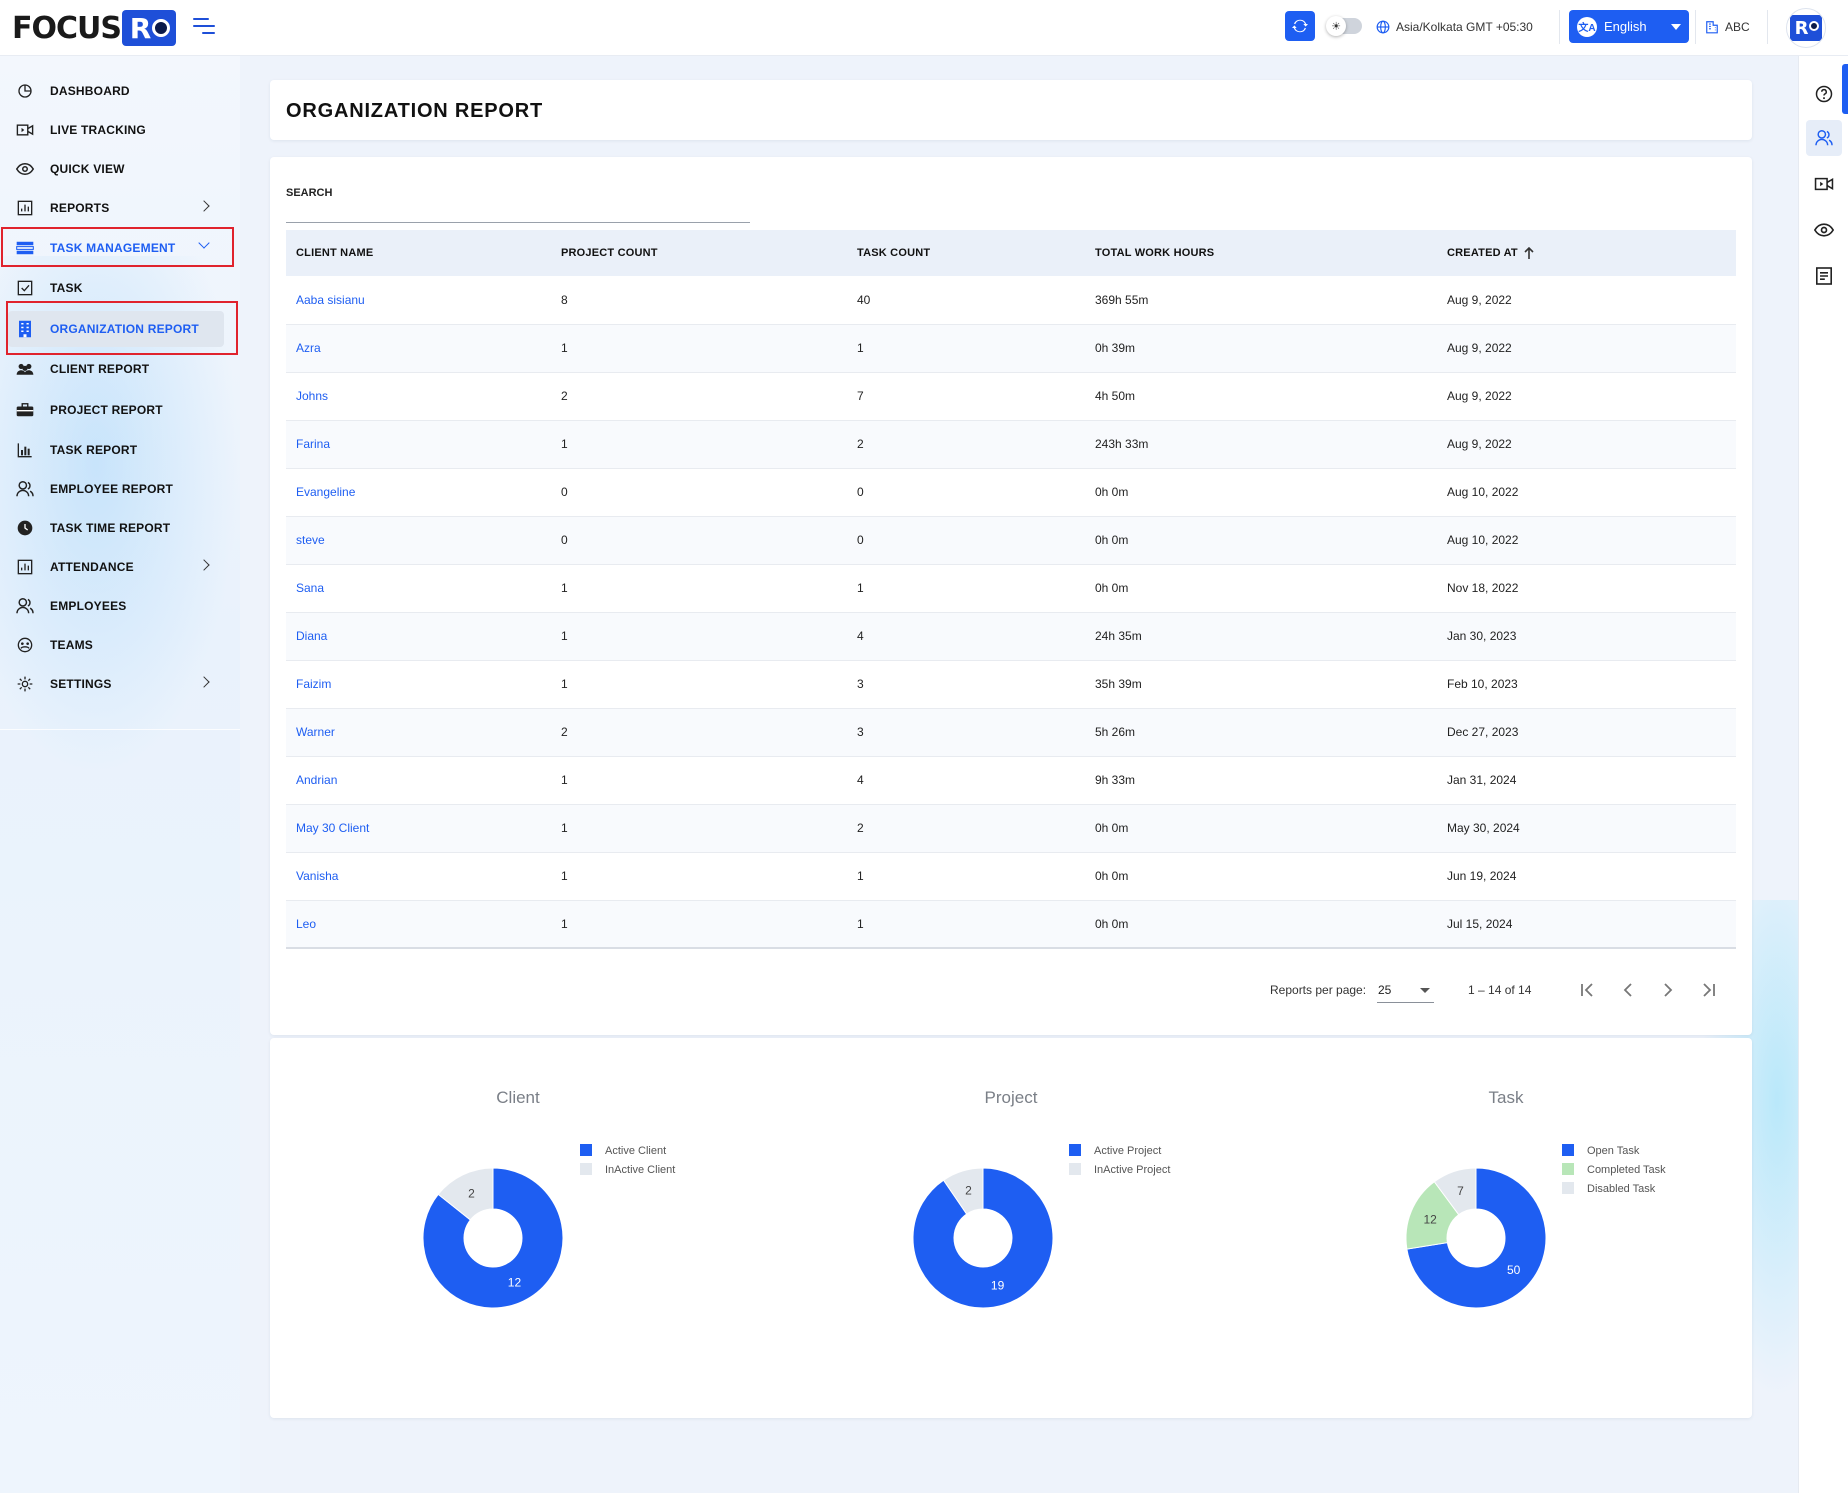  I want to click on sidebar-item-task-management: TASK MANAGEMENT, so click(118, 248).